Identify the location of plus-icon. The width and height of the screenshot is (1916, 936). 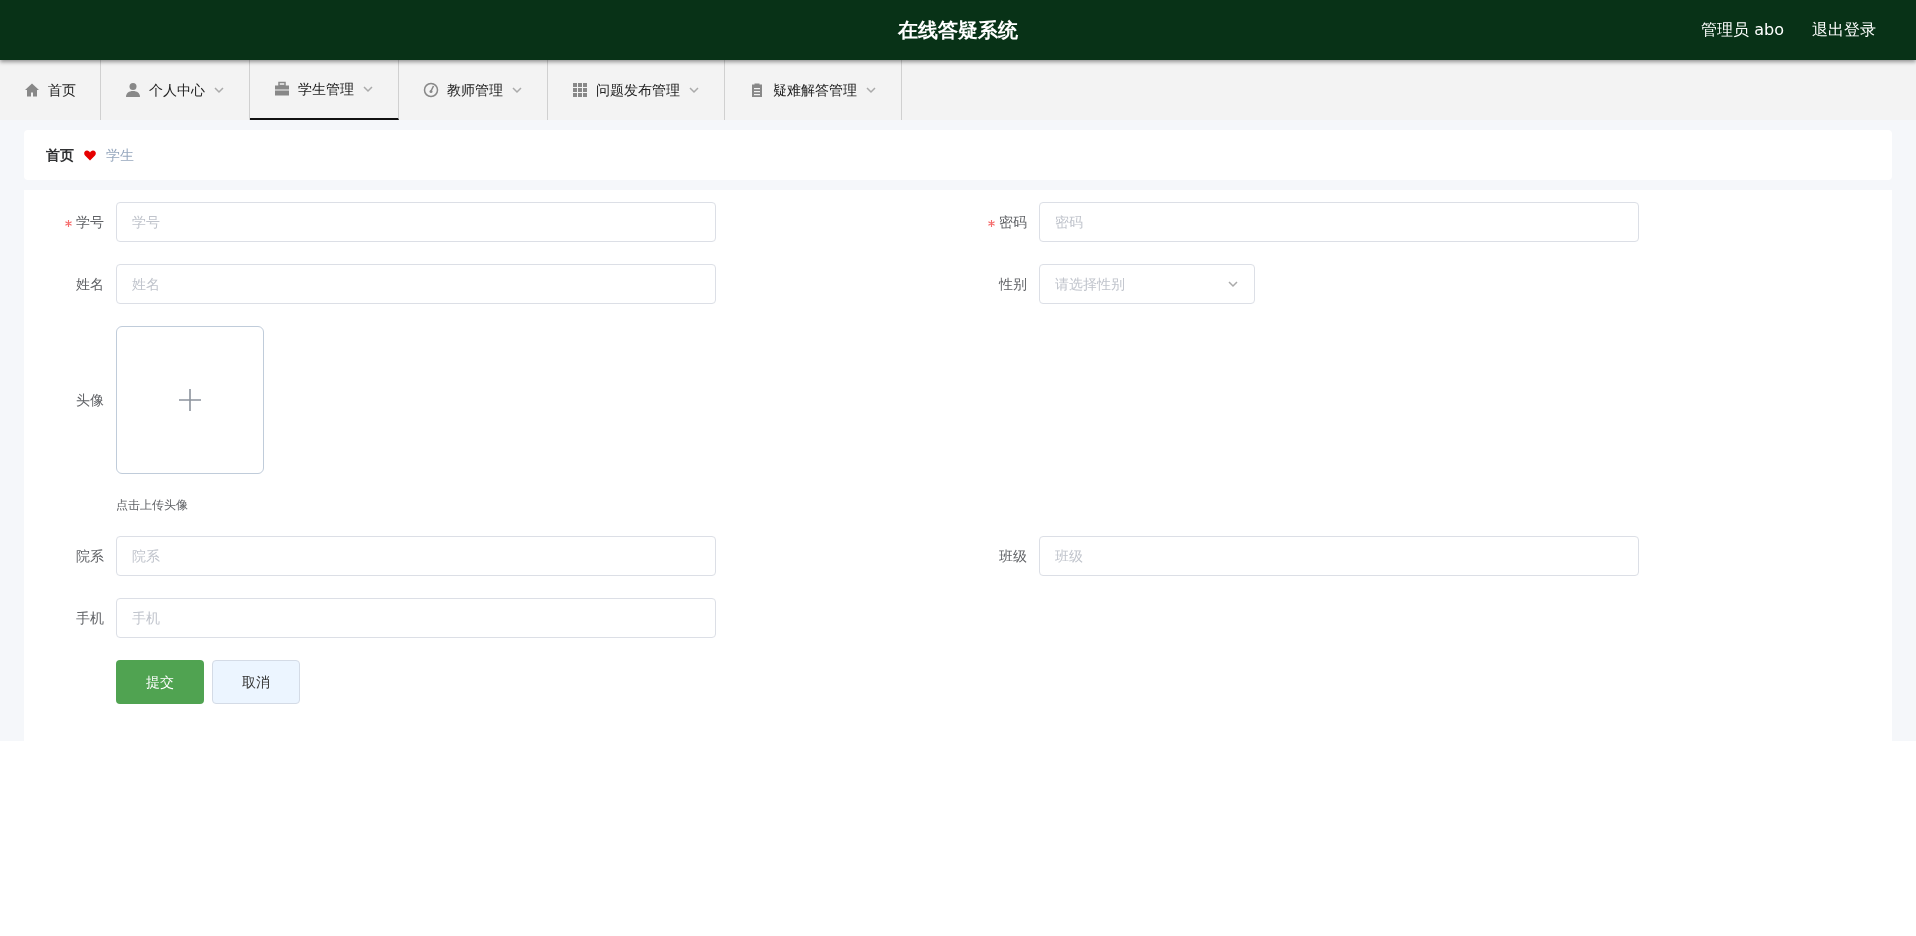
(190, 400).